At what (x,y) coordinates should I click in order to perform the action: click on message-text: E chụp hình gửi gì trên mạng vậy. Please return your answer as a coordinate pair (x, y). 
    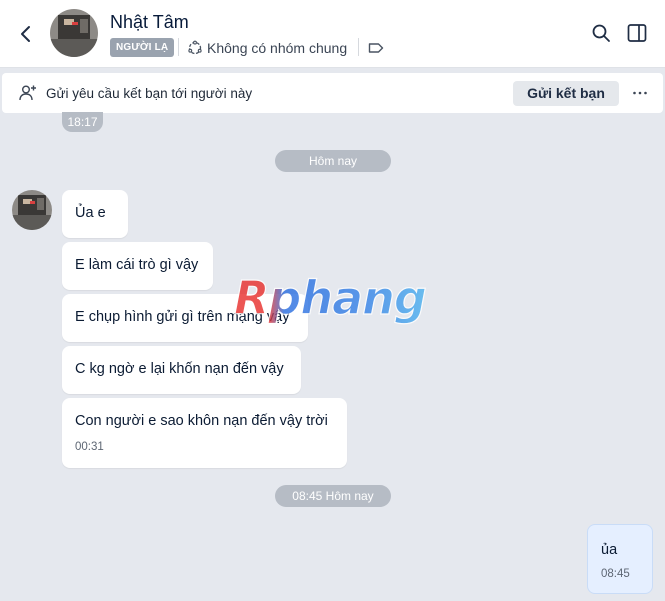
    Looking at the image, I should click on (182, 317).